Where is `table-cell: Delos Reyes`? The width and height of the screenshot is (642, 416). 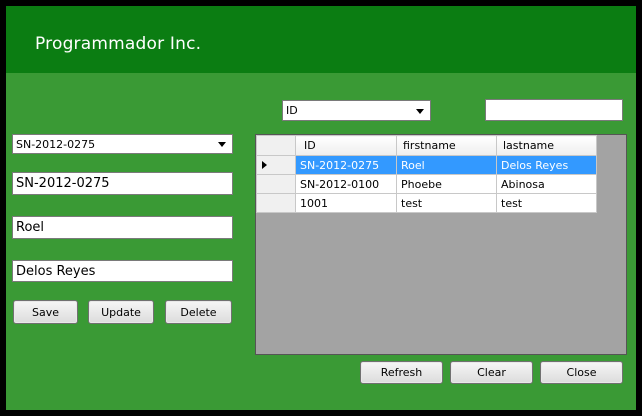
table-cell: Delos Reyes is located at coordinates (546, 165).